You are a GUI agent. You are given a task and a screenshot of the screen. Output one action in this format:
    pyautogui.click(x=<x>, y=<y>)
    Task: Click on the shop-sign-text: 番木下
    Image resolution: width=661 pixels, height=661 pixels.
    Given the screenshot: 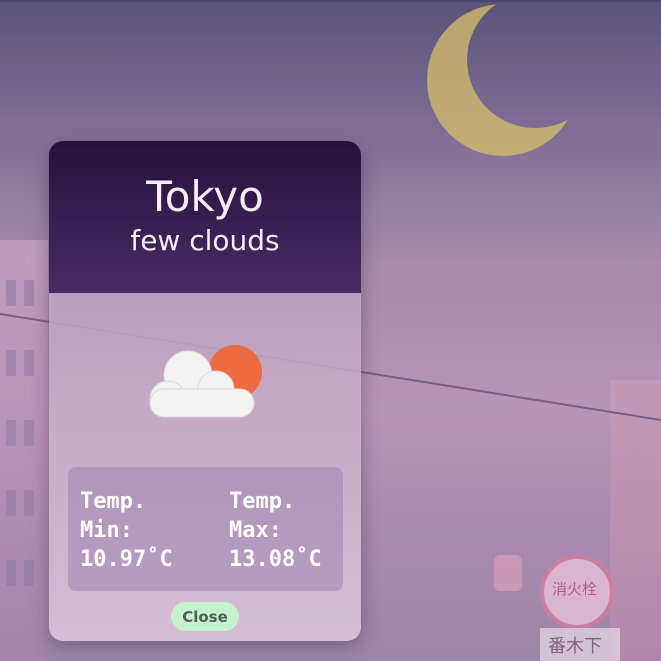 What is the action you would take?
    pyautogui.click(x=575, y=646)
    